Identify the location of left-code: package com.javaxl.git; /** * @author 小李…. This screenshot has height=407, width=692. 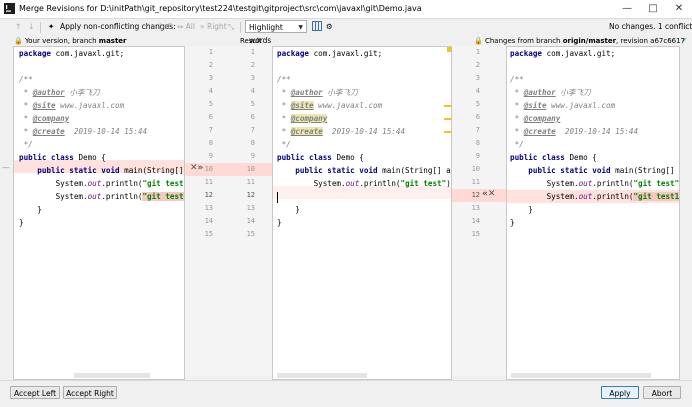
(101, 137).